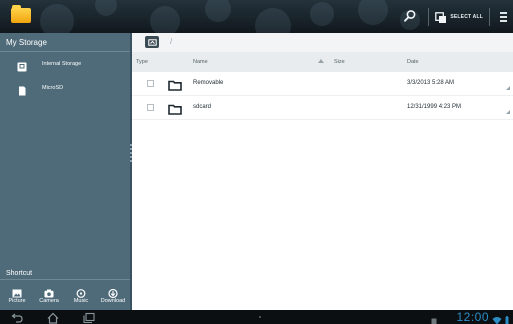  What do you see at coordinates (113, 292) in the screenshot?
I see `download-icon` at bounding box center [113, 292].